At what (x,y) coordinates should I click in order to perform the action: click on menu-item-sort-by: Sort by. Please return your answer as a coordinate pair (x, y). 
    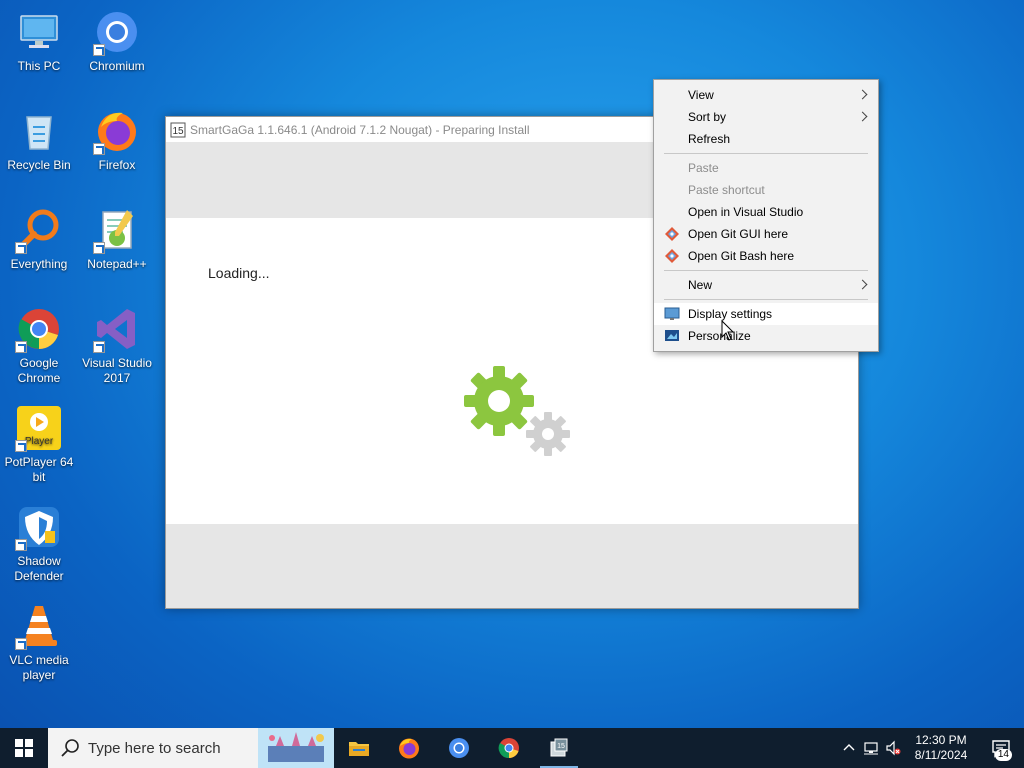
    Looking at the image, I should click on (766, 117).